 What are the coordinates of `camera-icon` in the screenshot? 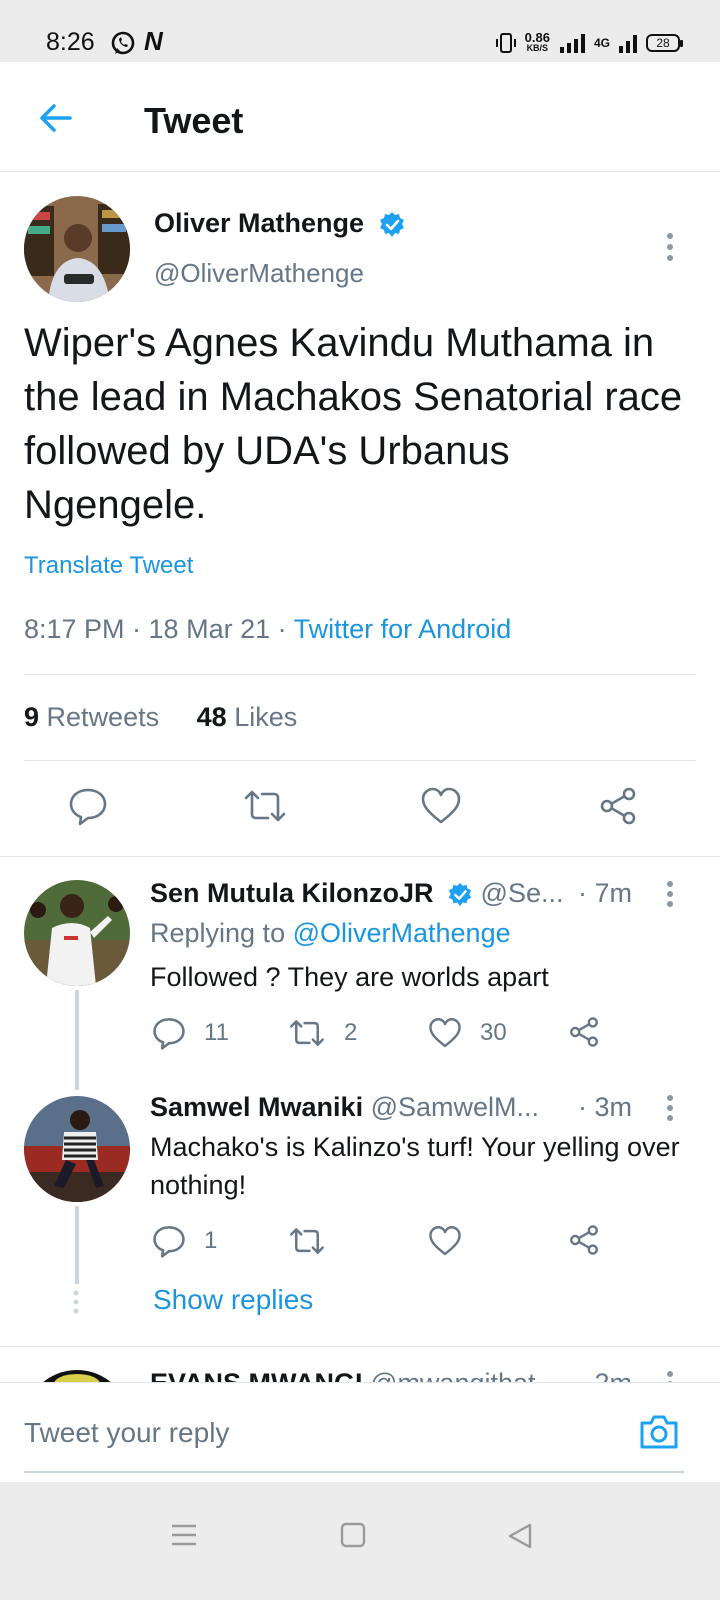 It's located at (659, 1432).